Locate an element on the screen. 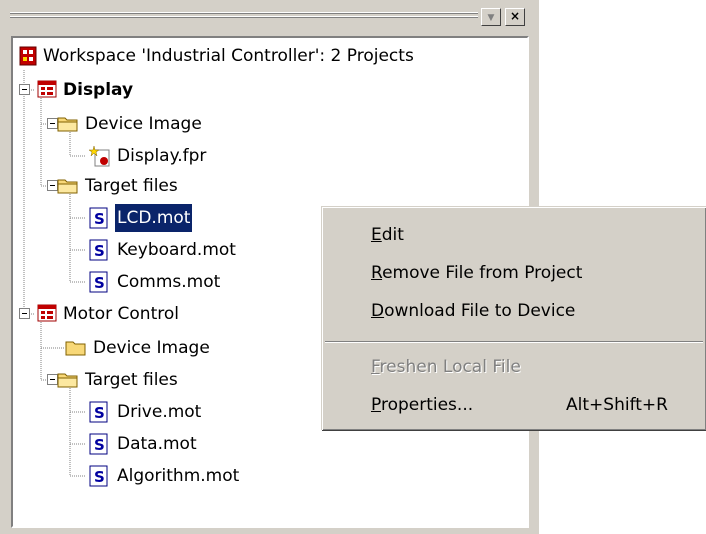 The height and width of the screenshot is (534, 706). tree-node-project-display: Display is located at coordinates (137, 90).